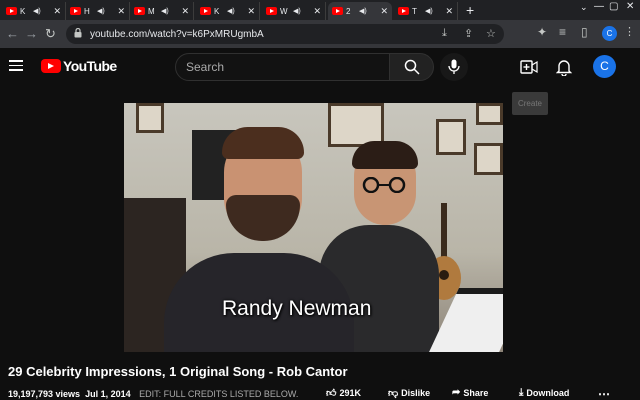 Image resolution: width=640 pixels, height=400 pixels. Describe the element at coordinates (548, 392) in the screenshot. I see `download-label: Download` at that location.